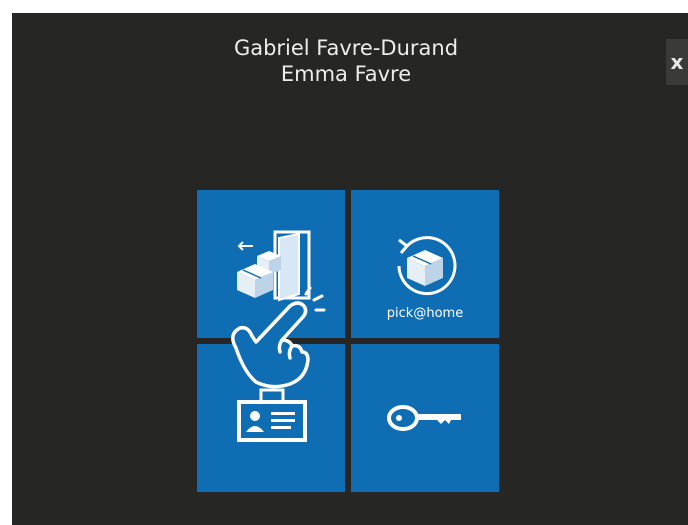 The image size is (688, 525). What do you see at coordinates (425, 264) in the screenshot?
I see `tile-pick-at-home: pick@home` at bounding box center [425, 264].